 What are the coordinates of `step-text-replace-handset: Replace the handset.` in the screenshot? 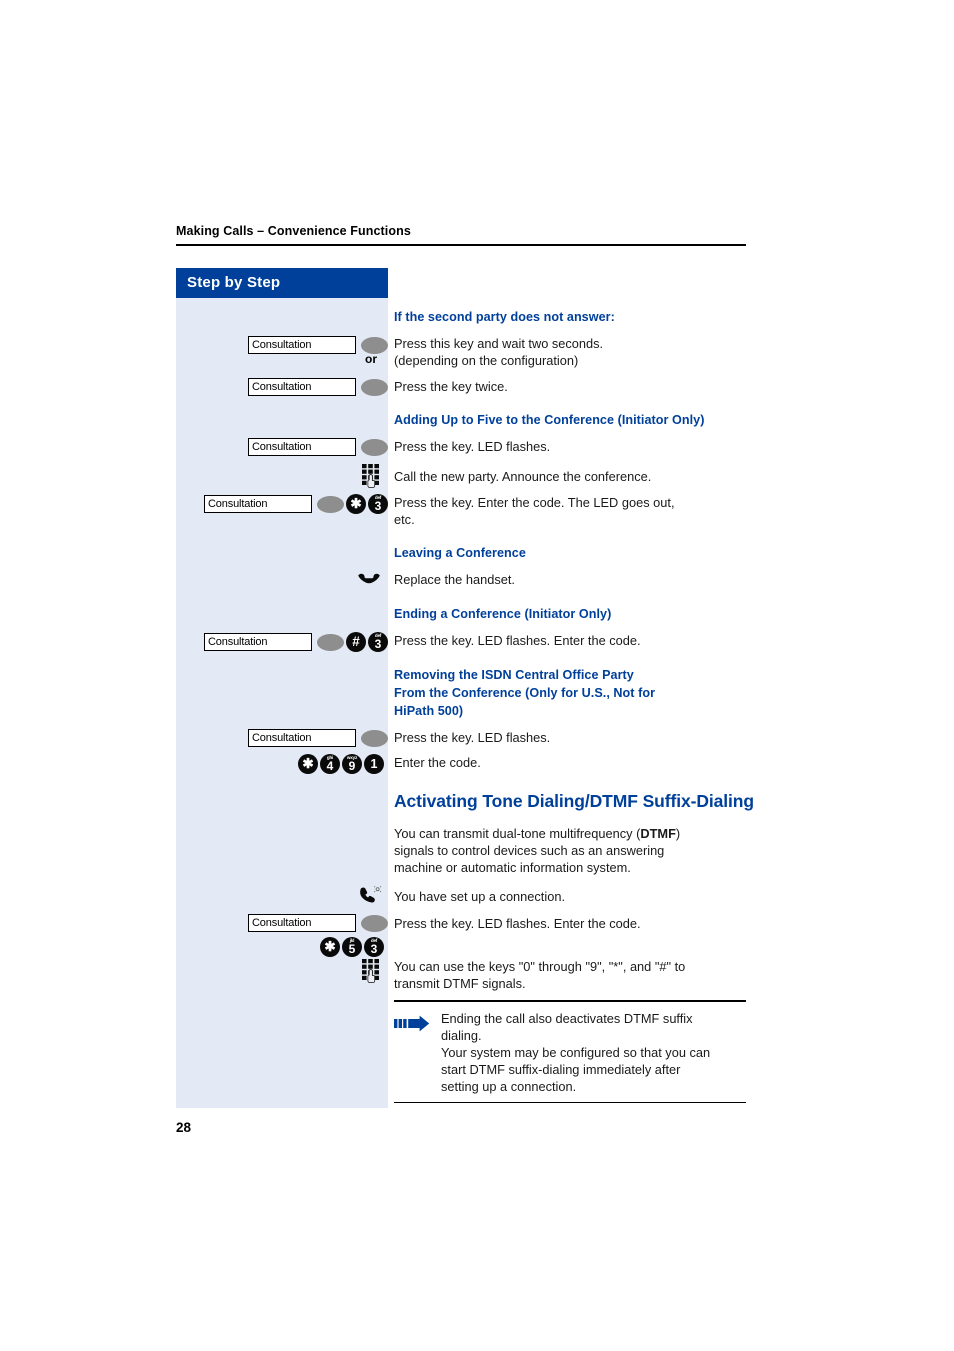 It's located at (454, 579).